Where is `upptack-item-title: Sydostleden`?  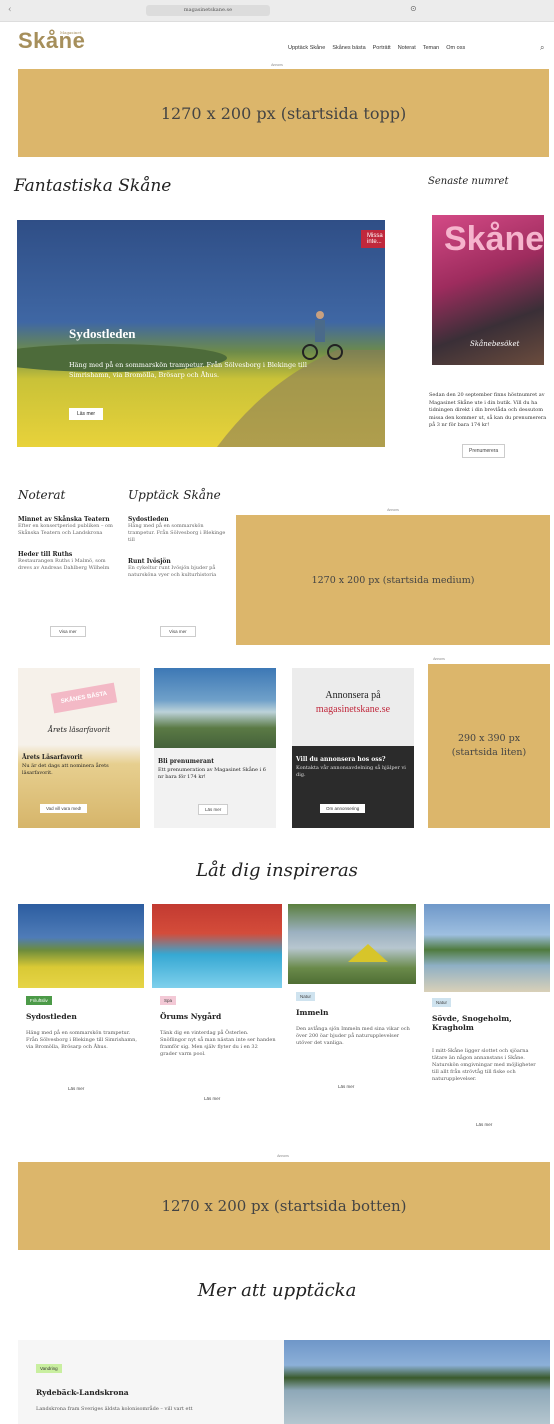
upptack-item-title: Sydostleden is located at coordinates (177, 519).